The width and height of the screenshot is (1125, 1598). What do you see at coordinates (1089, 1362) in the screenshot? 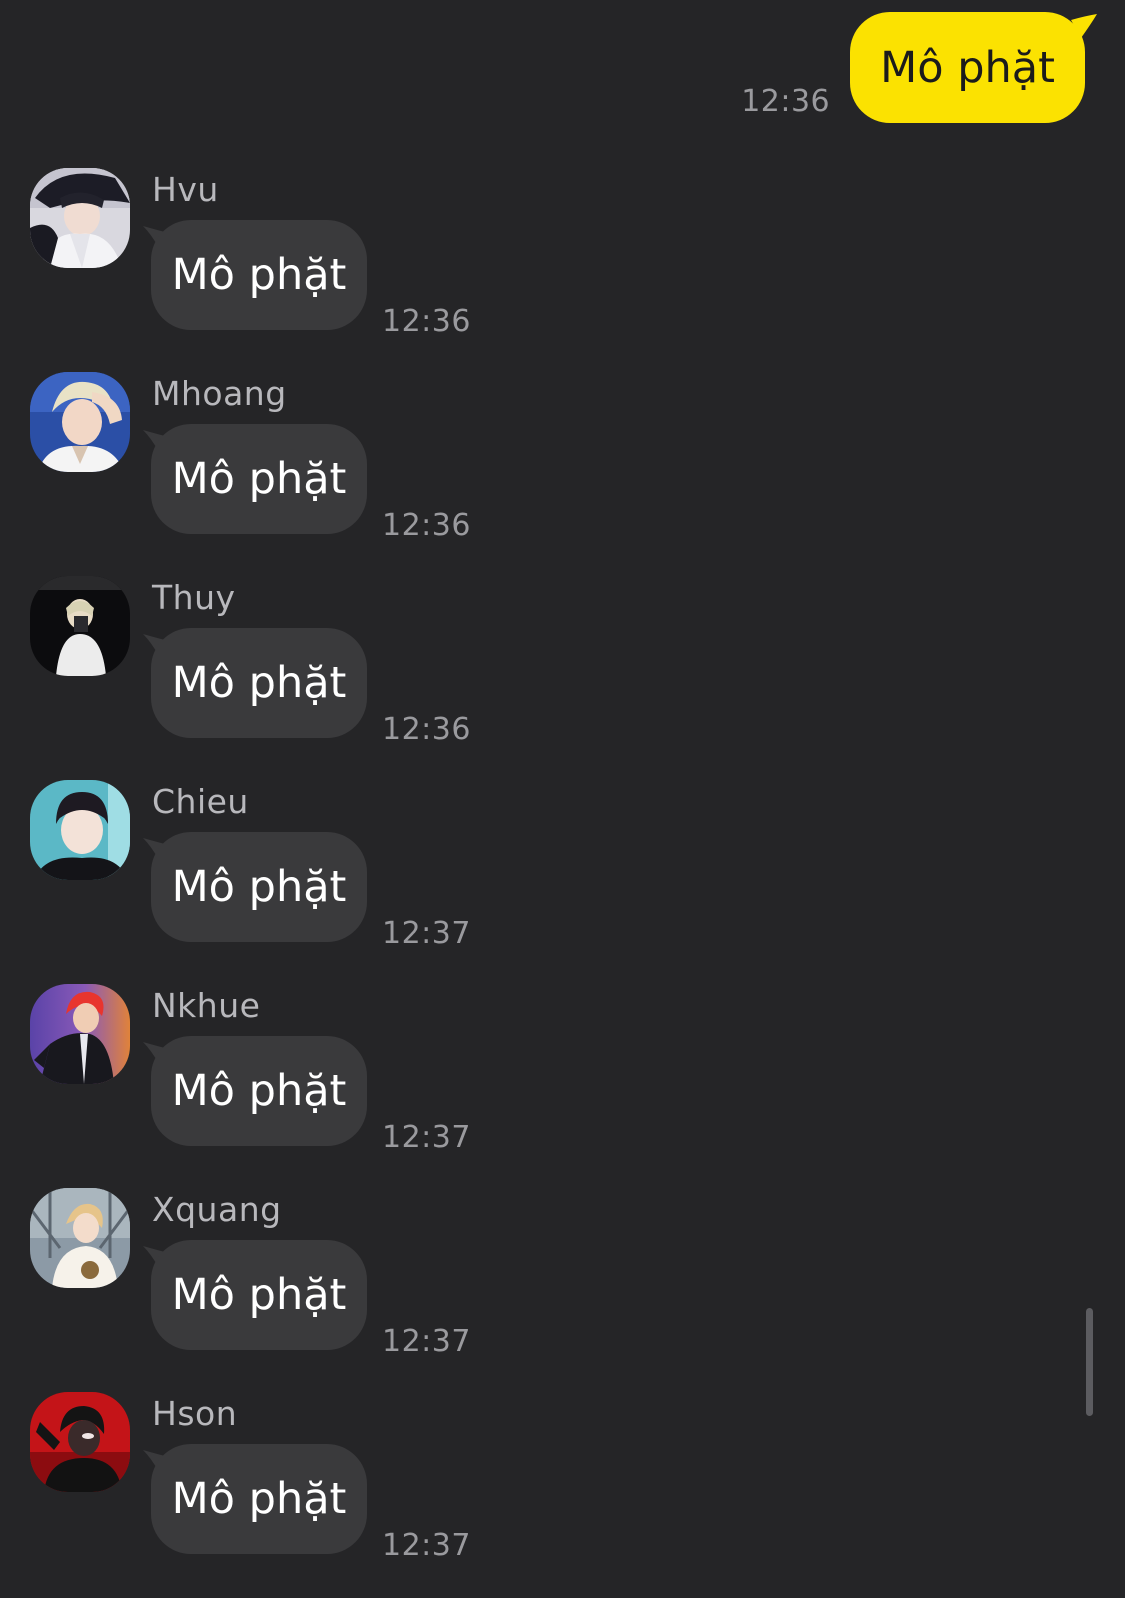
I see `scrollbar` at bounding box center [1089, 1362].